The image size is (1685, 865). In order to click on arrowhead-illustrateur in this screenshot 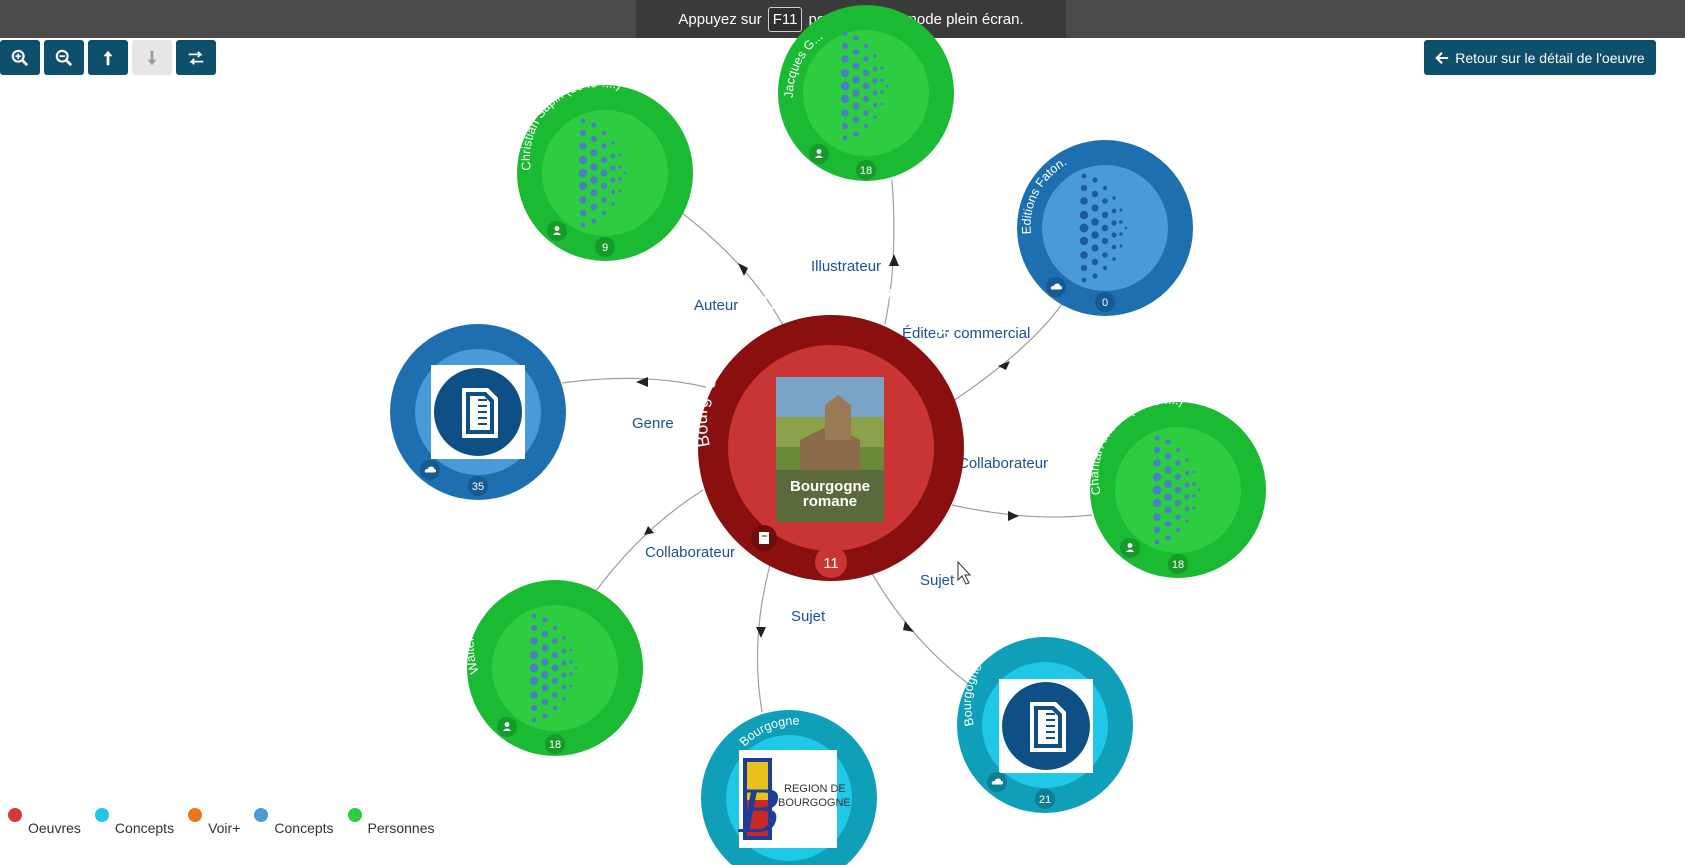, I will do `click(894, 260)`.